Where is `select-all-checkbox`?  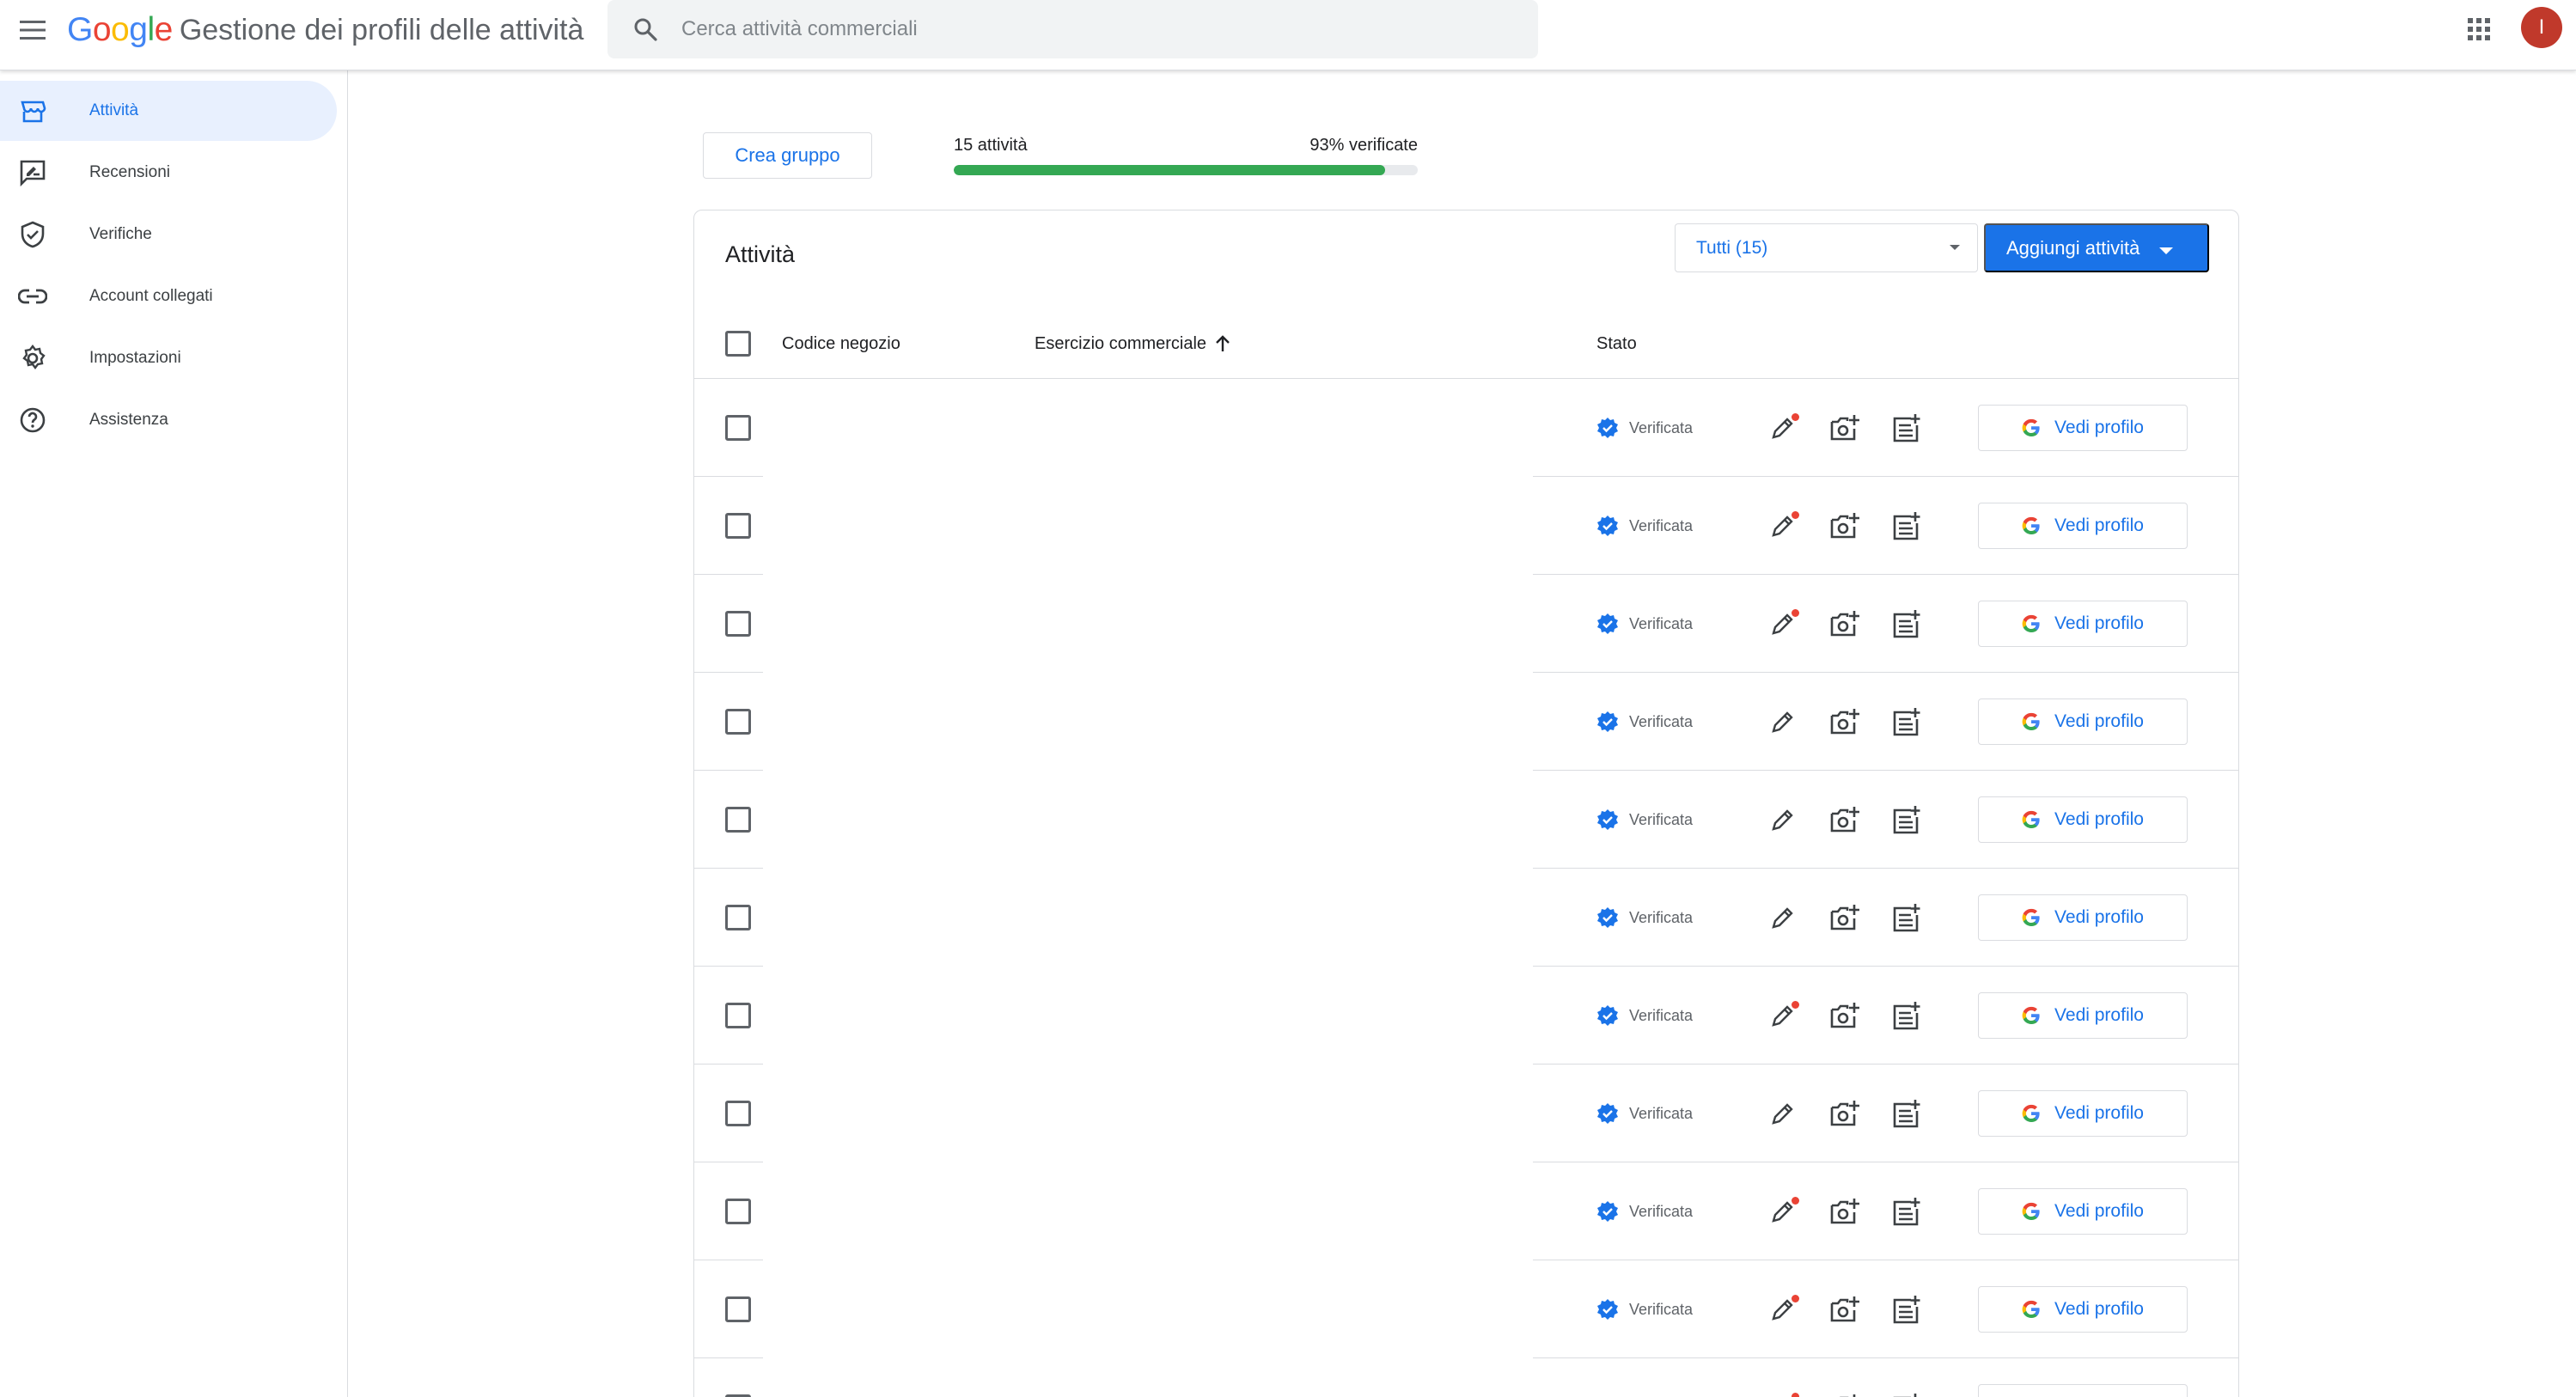
select-all-checkbox is located at coordinates (738, 344).